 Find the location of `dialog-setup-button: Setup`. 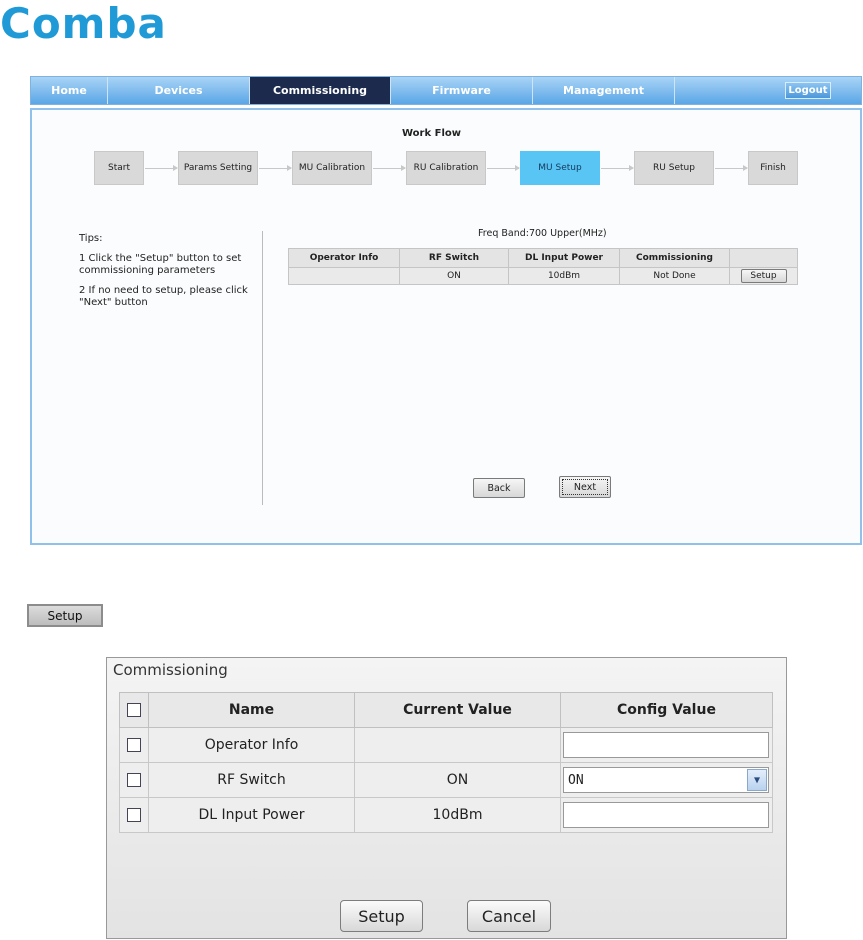

dialog-setup-button: Setup is located at coordinates (381, 916).